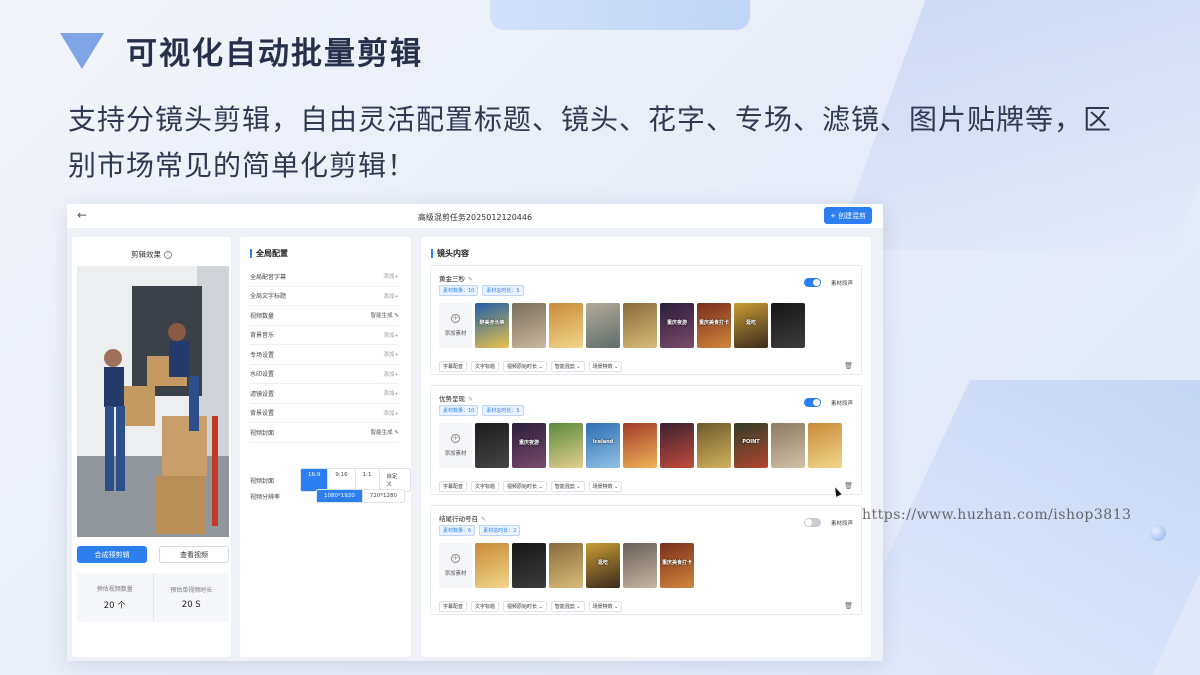  Describe the element at coordinates (269, 253) in the screenshot. I see `global-config-title: 全局配置` at that location.